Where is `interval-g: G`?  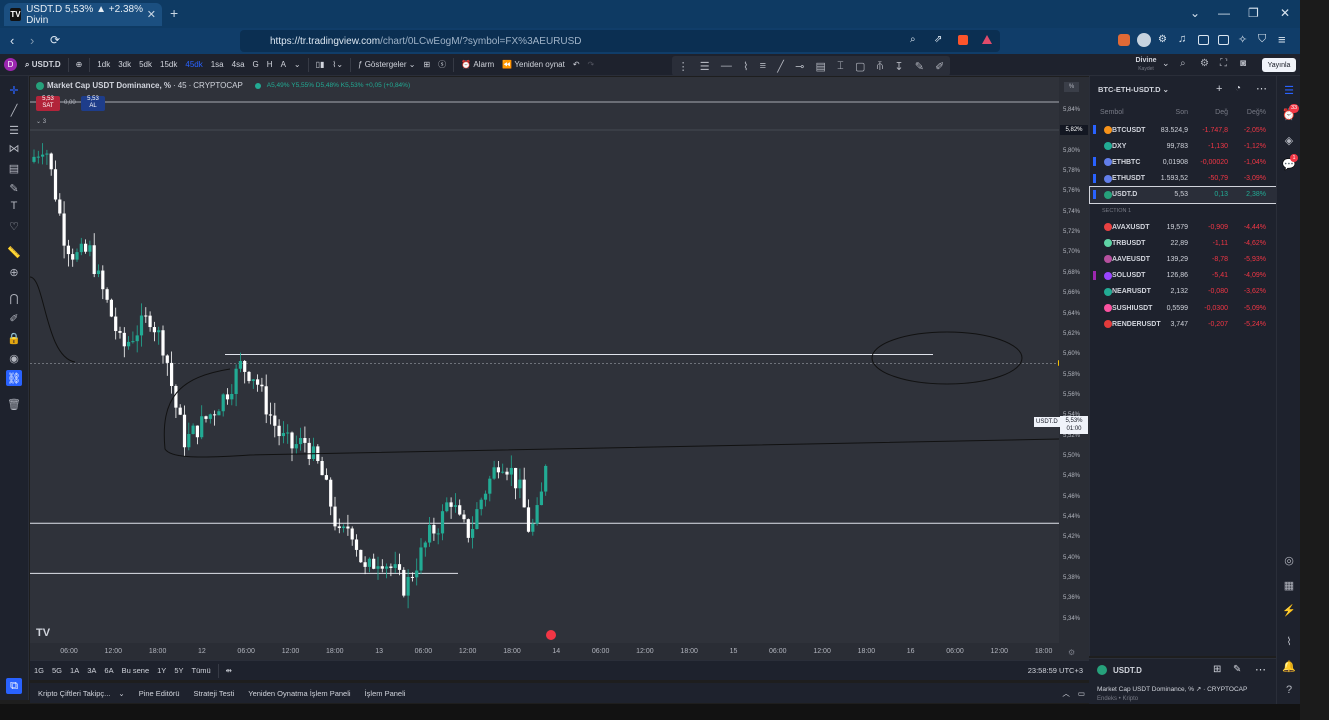
interval-g: G is located at coordinates (256, 65).